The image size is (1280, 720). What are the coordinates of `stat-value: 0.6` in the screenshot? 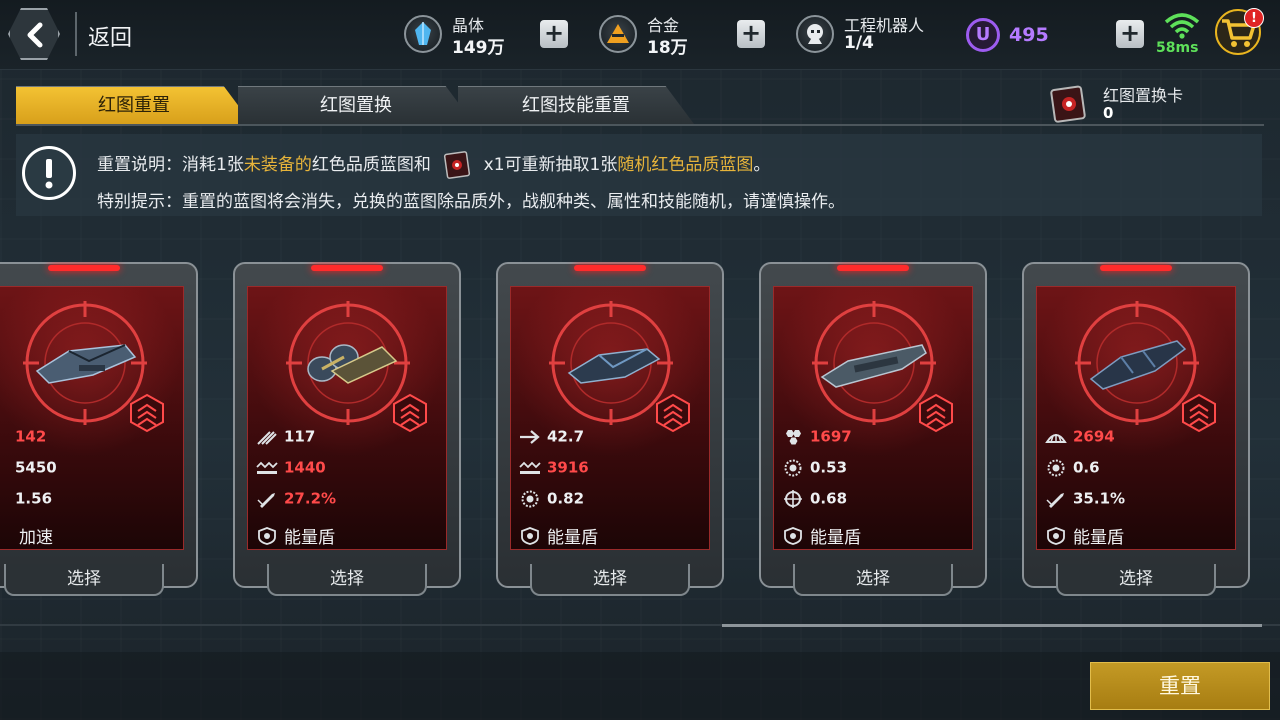 It's located at (1086, 467).